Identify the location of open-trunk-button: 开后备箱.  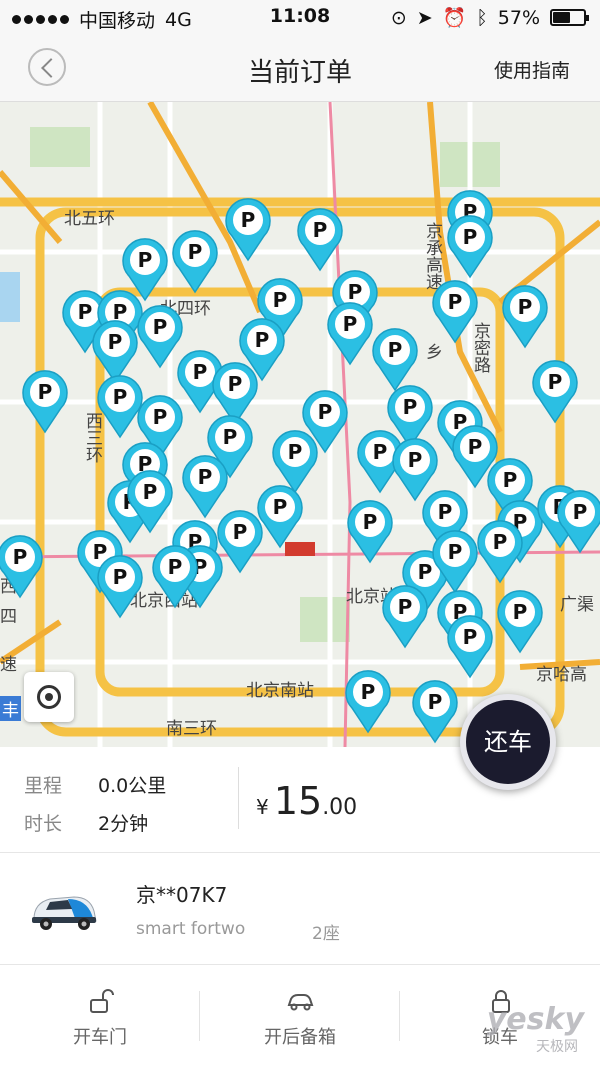
(300, 1016).